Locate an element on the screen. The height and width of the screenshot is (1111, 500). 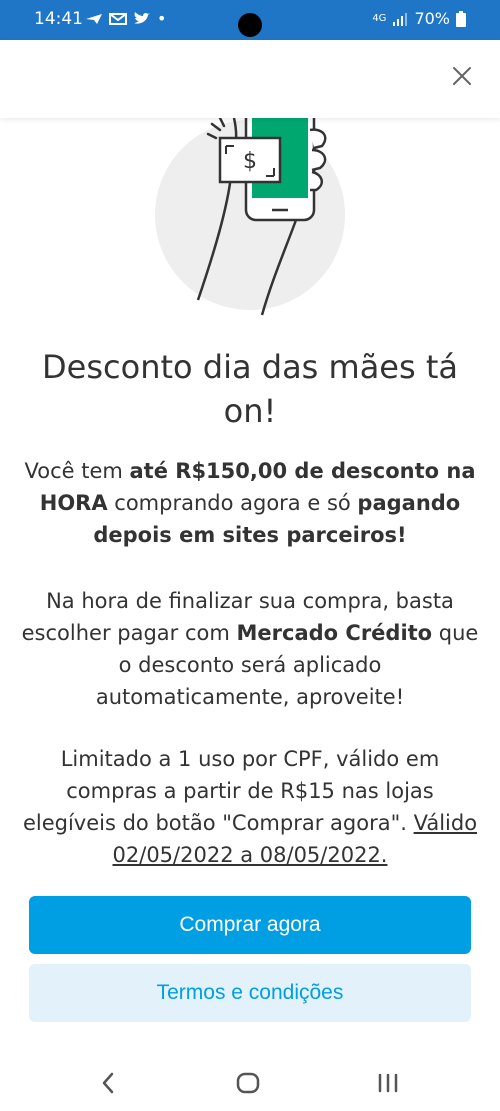
close-icon is located at coordinates (462, 76).